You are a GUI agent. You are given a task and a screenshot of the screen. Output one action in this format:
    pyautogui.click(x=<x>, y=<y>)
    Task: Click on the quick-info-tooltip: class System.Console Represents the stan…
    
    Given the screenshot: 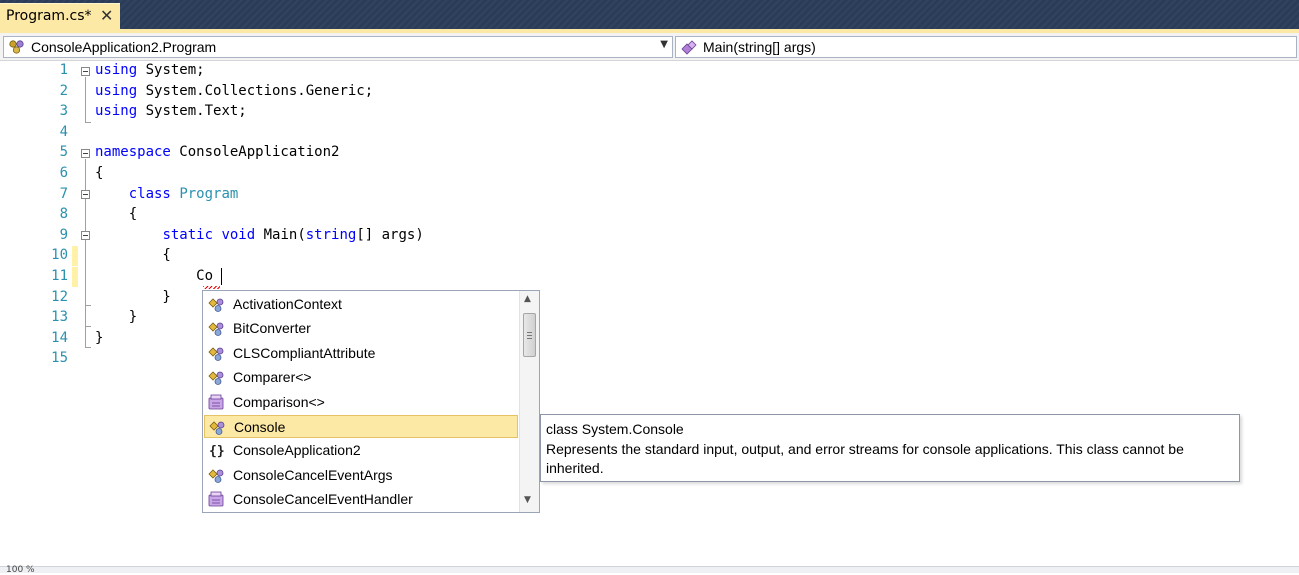 What is the action you would take?
    pyautogui.click(x=890, y=448)
    